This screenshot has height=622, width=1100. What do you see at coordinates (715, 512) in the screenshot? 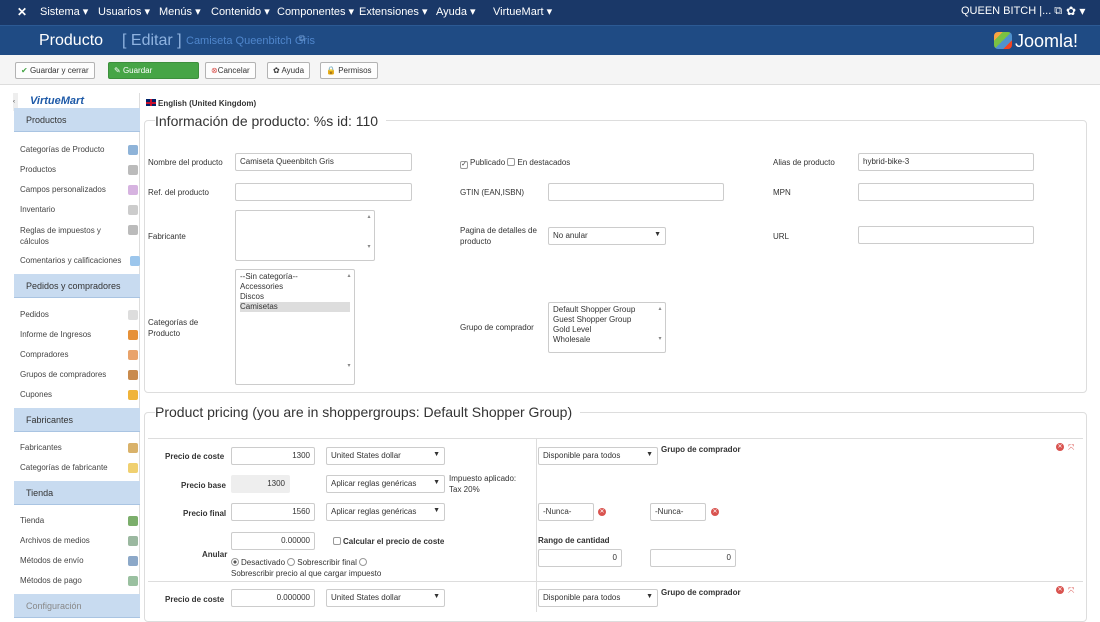
I see `clear-end-date-icon: ✕` at bounding box center [715, 512].